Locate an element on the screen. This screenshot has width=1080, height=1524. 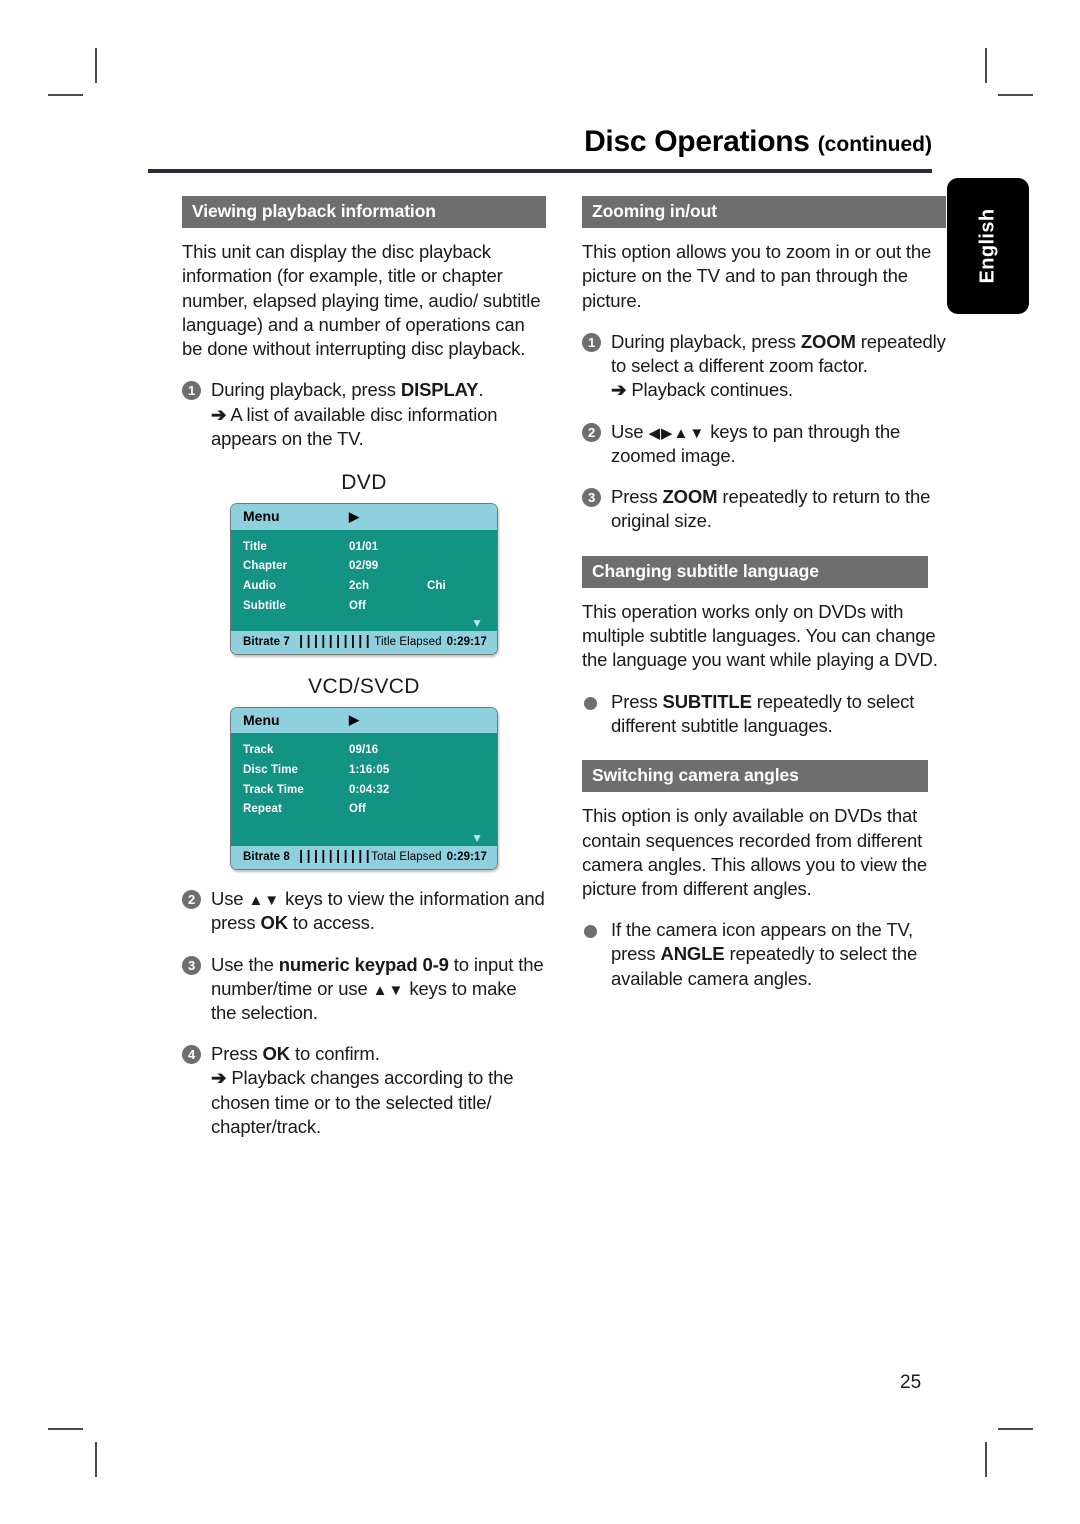
osd-row: Audio 2ch Chi is located at coordinates (364, 587).